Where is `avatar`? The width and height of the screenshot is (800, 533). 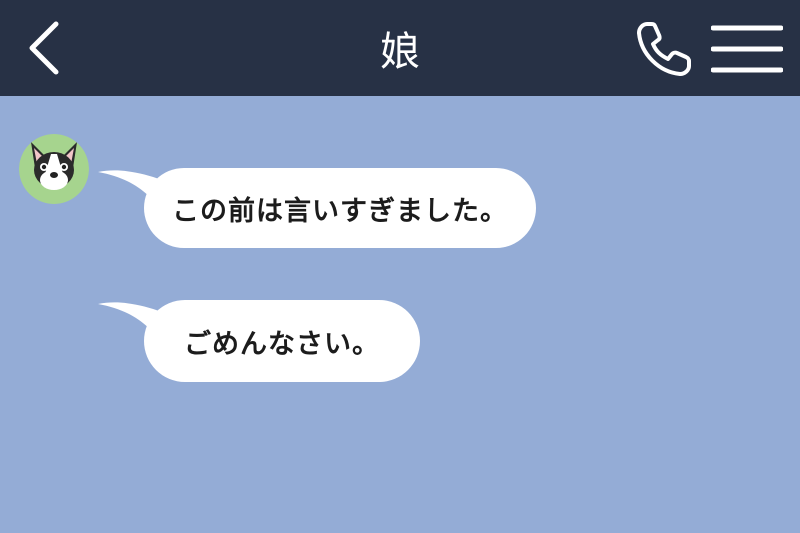
avatar is located at coordinates (54, 169).